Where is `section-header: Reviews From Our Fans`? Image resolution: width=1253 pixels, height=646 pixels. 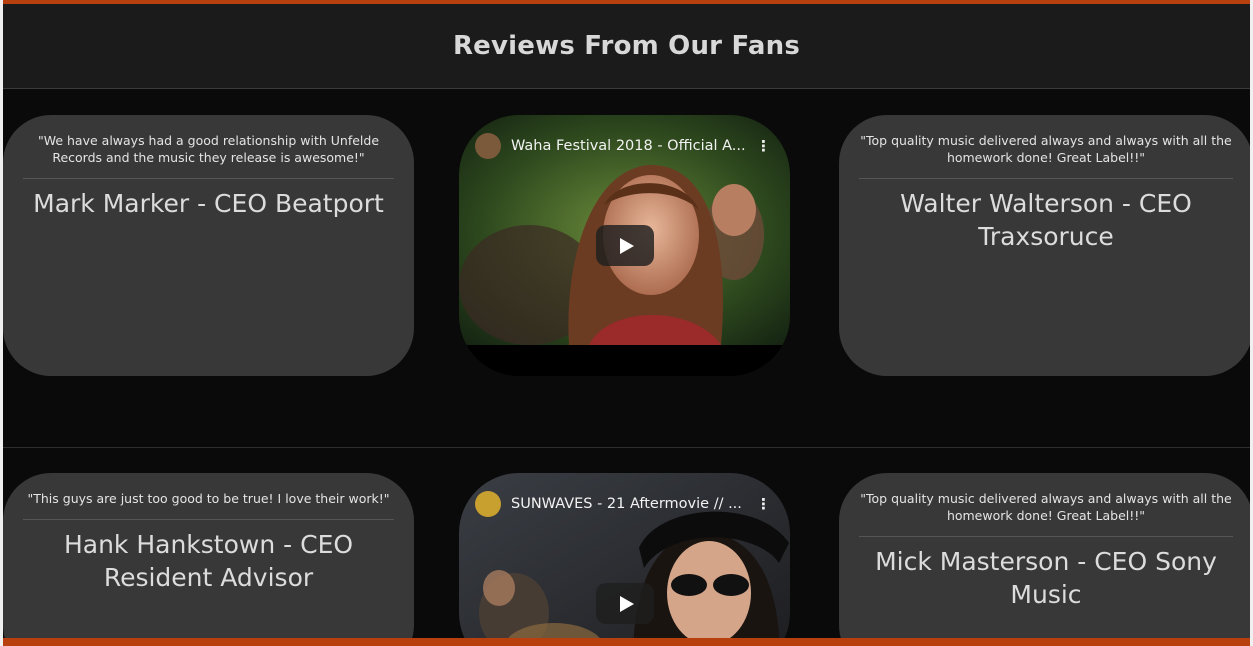
section-header: Reviews From Our Fans is located at coordinates (626, 46).